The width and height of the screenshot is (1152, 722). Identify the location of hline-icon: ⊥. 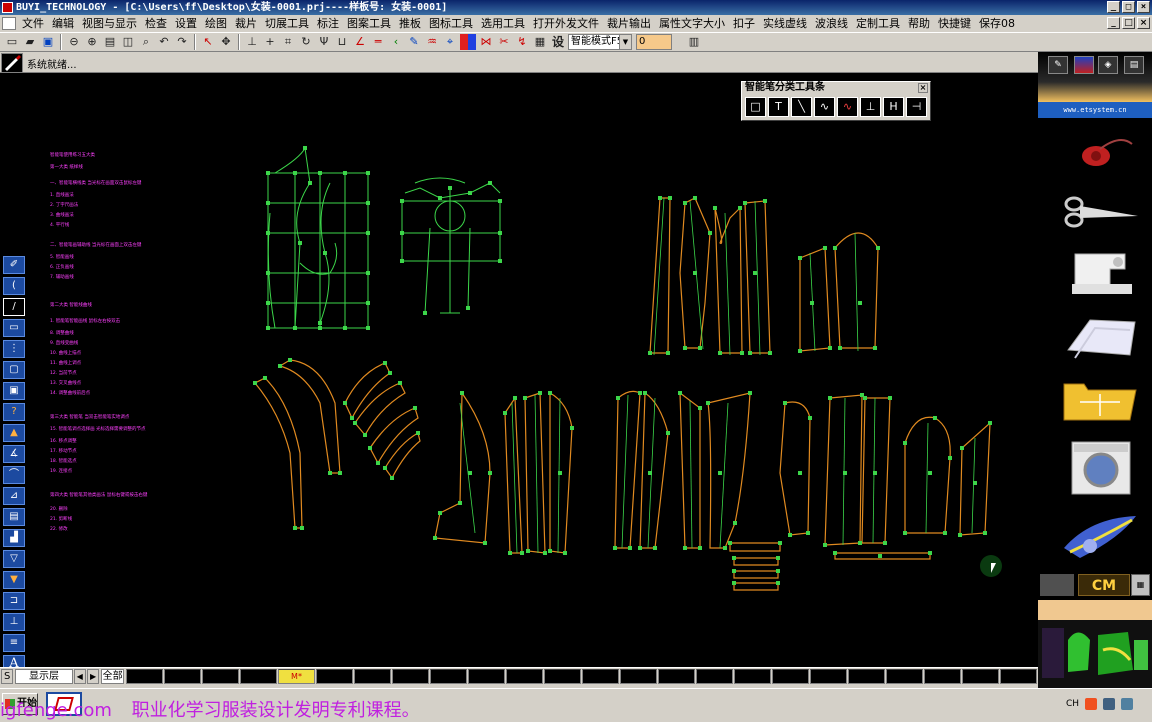
(870, 107).